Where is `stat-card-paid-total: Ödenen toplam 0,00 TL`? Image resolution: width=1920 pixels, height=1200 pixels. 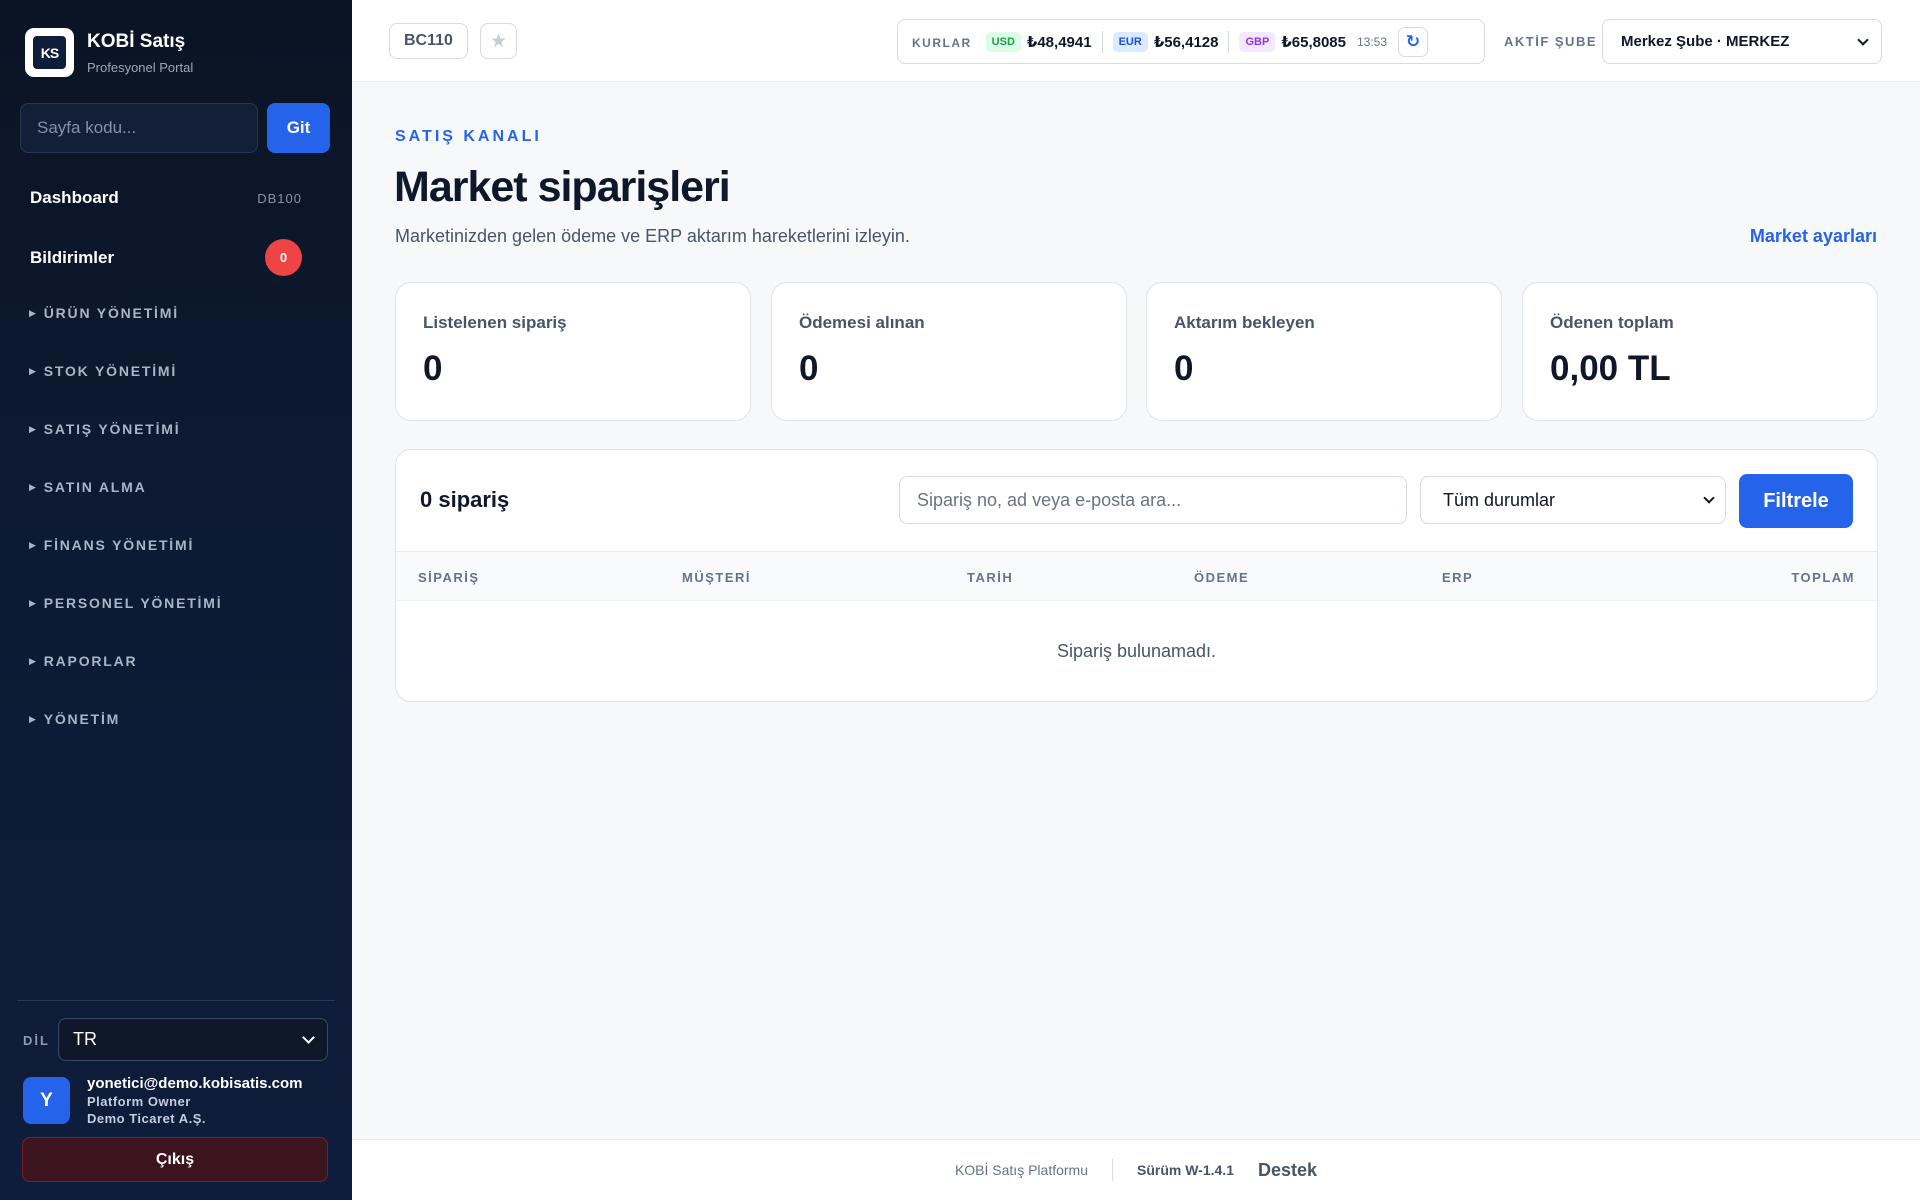
stat-card-paid-total: Ödenen toplam 0,00 TL is located at coordinates (1700, 351).